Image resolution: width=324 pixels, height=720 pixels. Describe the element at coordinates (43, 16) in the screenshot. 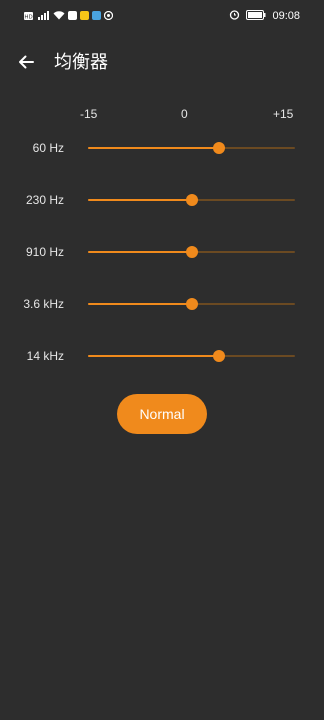

I see `signal-icon` at that location.